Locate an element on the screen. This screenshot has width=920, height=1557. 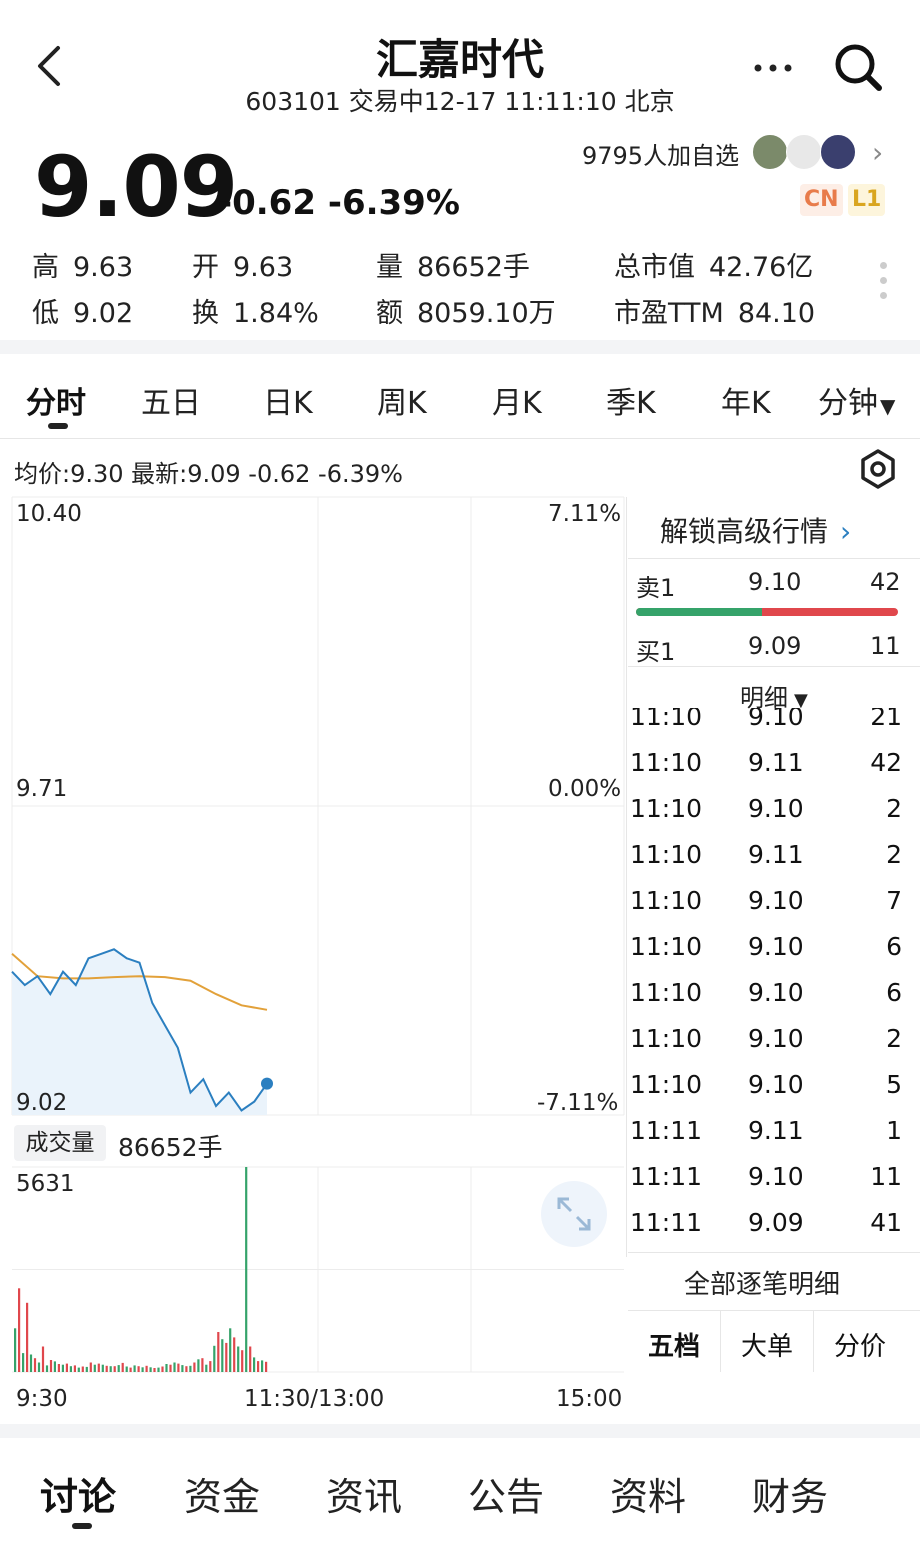
stat-volume: 量 86652手 is located at coordinates (453, 267).